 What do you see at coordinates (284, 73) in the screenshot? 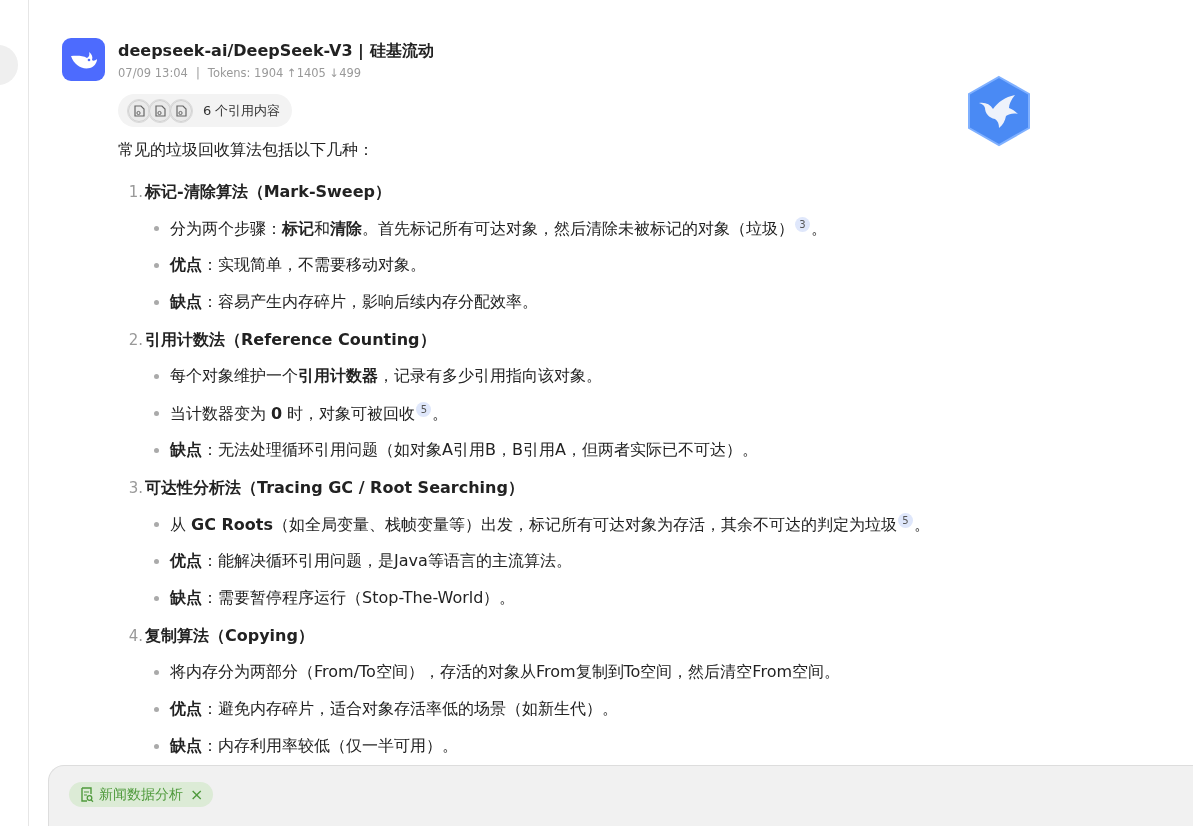
I see `token-count: Tokens: 1904 ↑1405 ↓499` at bounding box center [284, 73].